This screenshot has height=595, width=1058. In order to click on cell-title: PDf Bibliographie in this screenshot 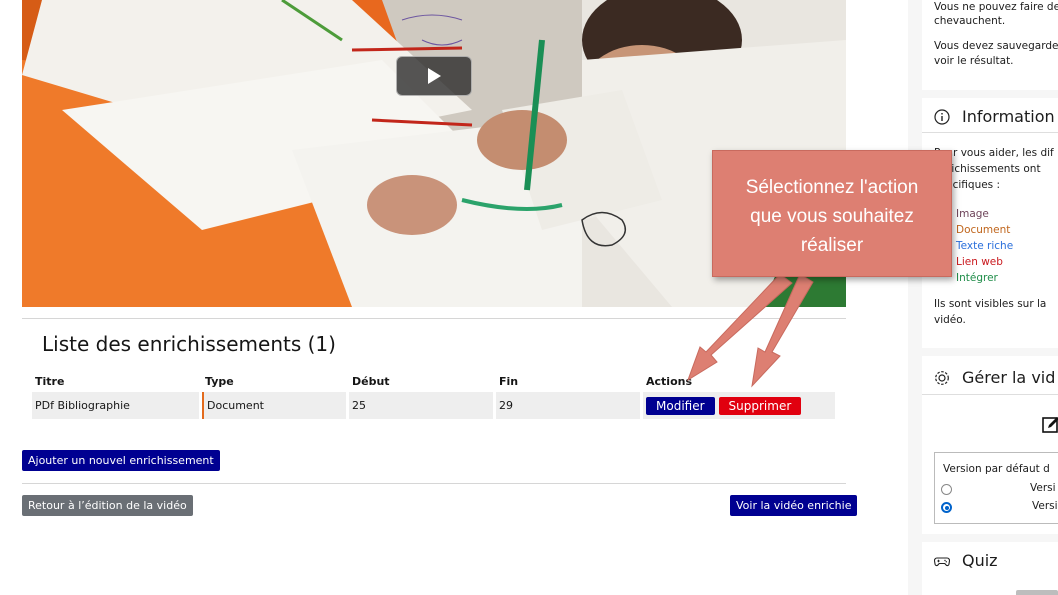, I will do `click(117, 405)`.